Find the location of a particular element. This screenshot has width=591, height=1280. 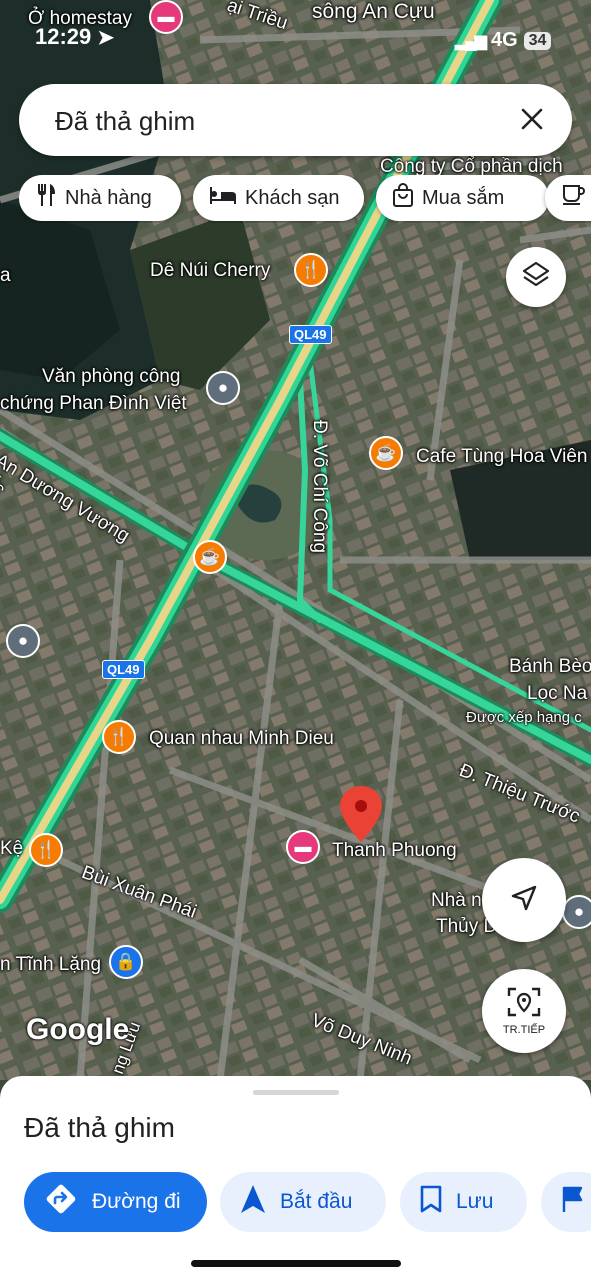

map-label-banh-beo-2: Lọc Na is located at coordinates (557, 693).